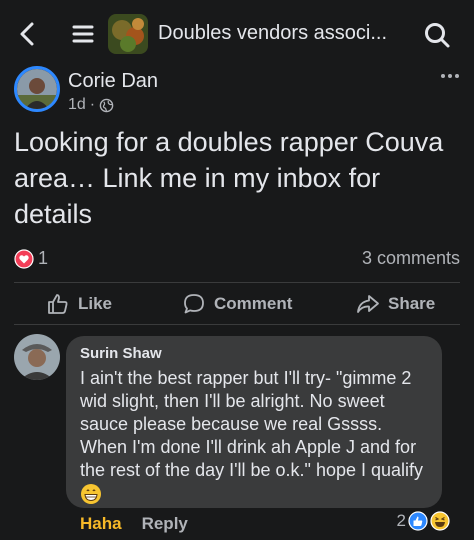 Image resolution: width=474 pixels, height=540 pixels. What do you see at coordinates (106, 105) in the screenshot?
I see `globe-icon` at bounding box center [106, 105].